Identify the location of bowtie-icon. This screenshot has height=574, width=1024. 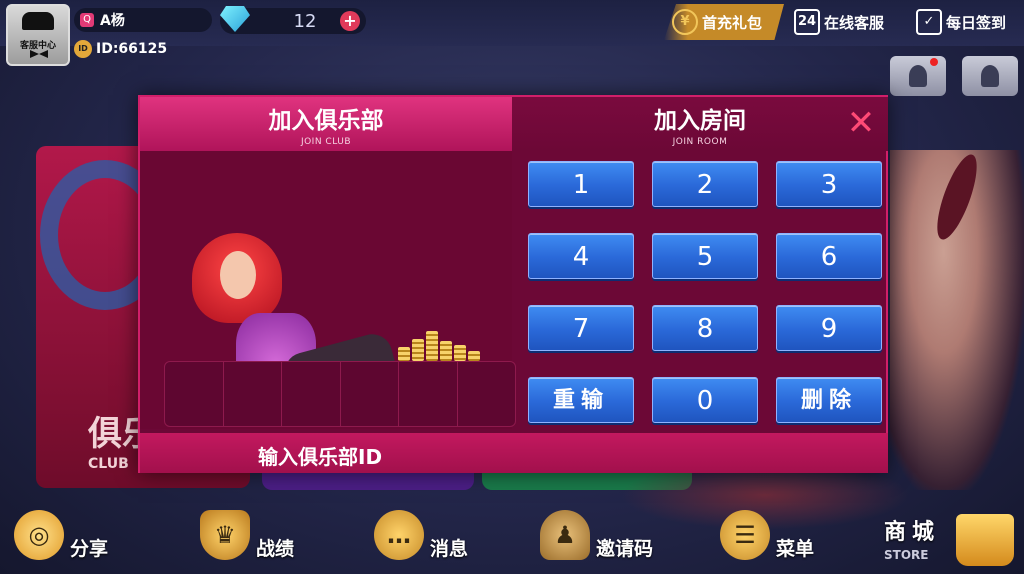
(39, 54).